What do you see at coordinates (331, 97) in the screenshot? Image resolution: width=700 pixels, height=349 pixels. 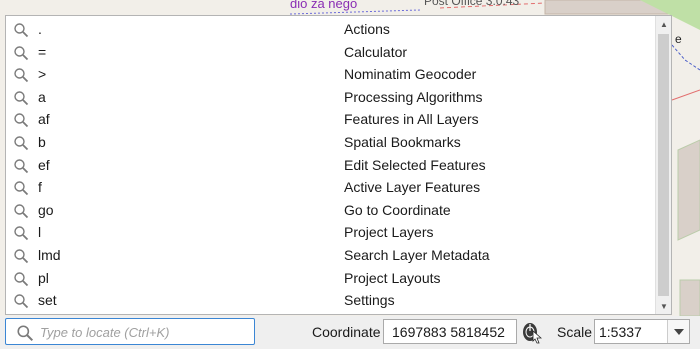 I see `list-item: a Processing Algorithms` at bounding box center [331, 97].